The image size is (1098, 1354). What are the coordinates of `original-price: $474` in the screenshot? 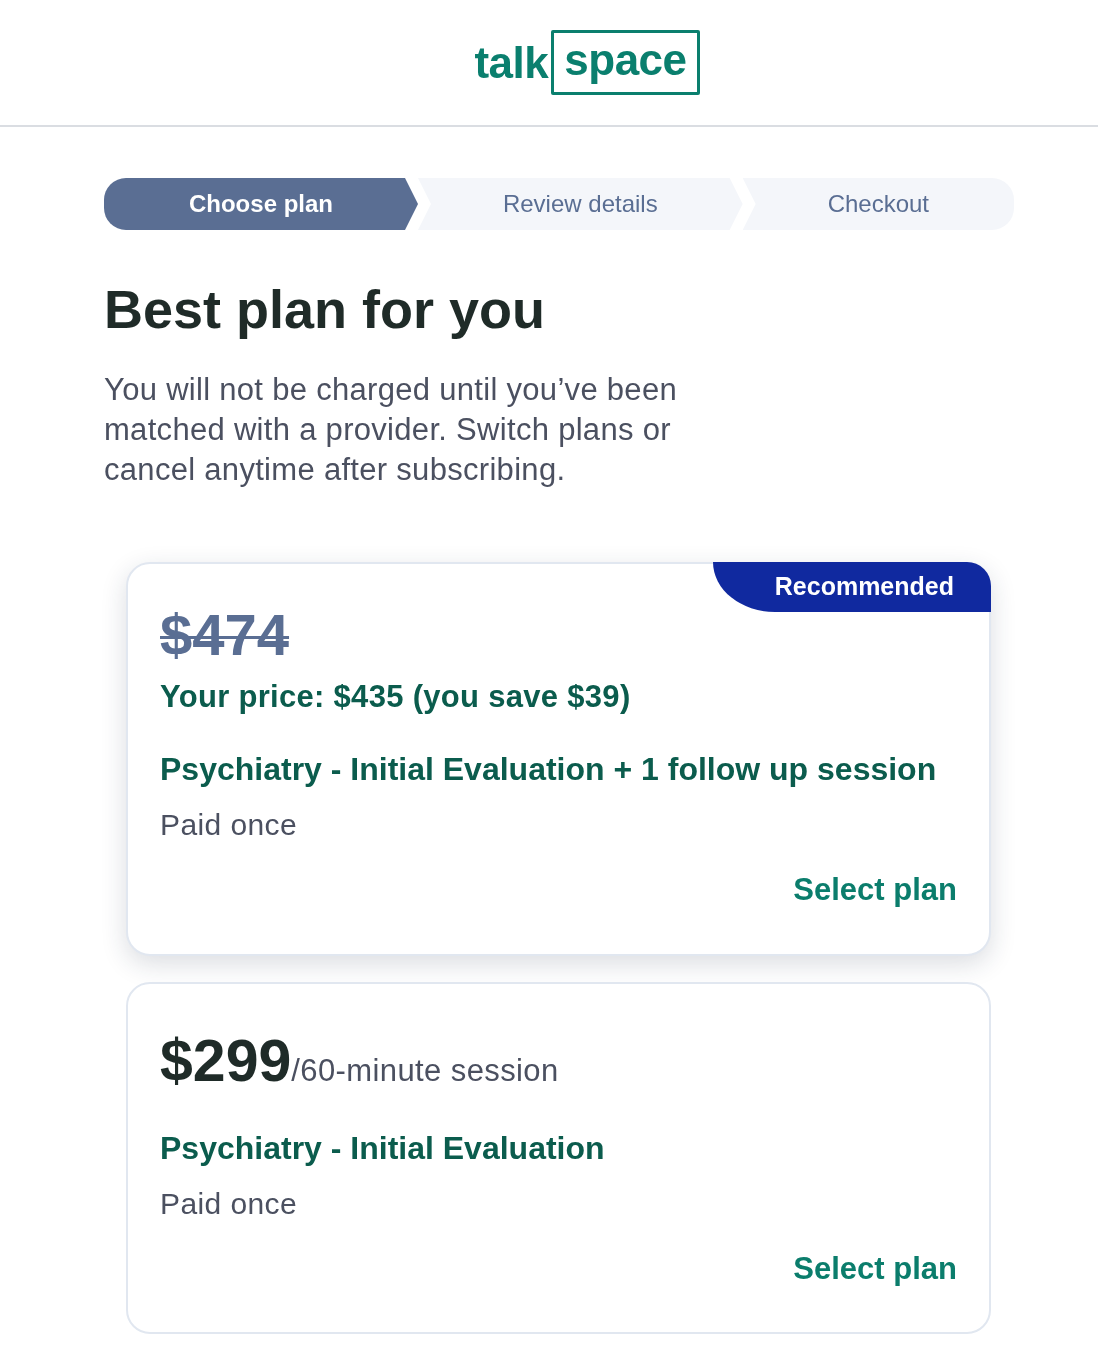 It's located at (225, 634).